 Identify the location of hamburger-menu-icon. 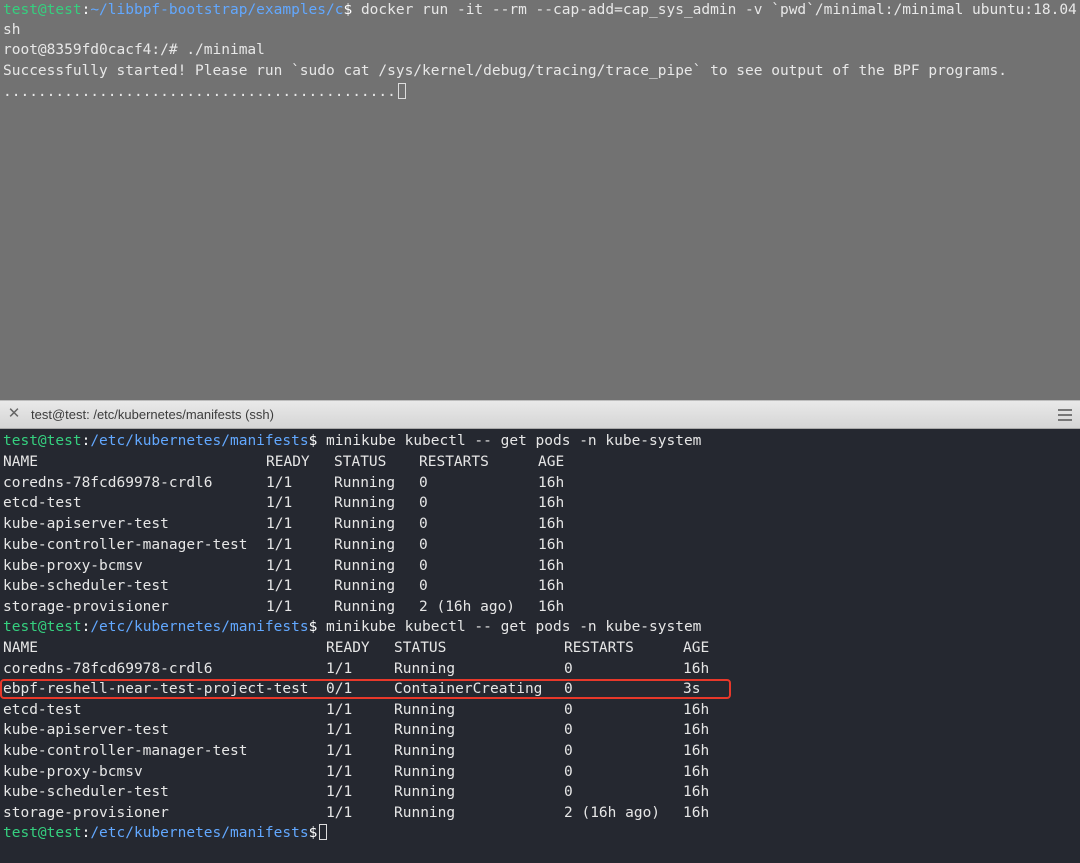
(1065, 415).